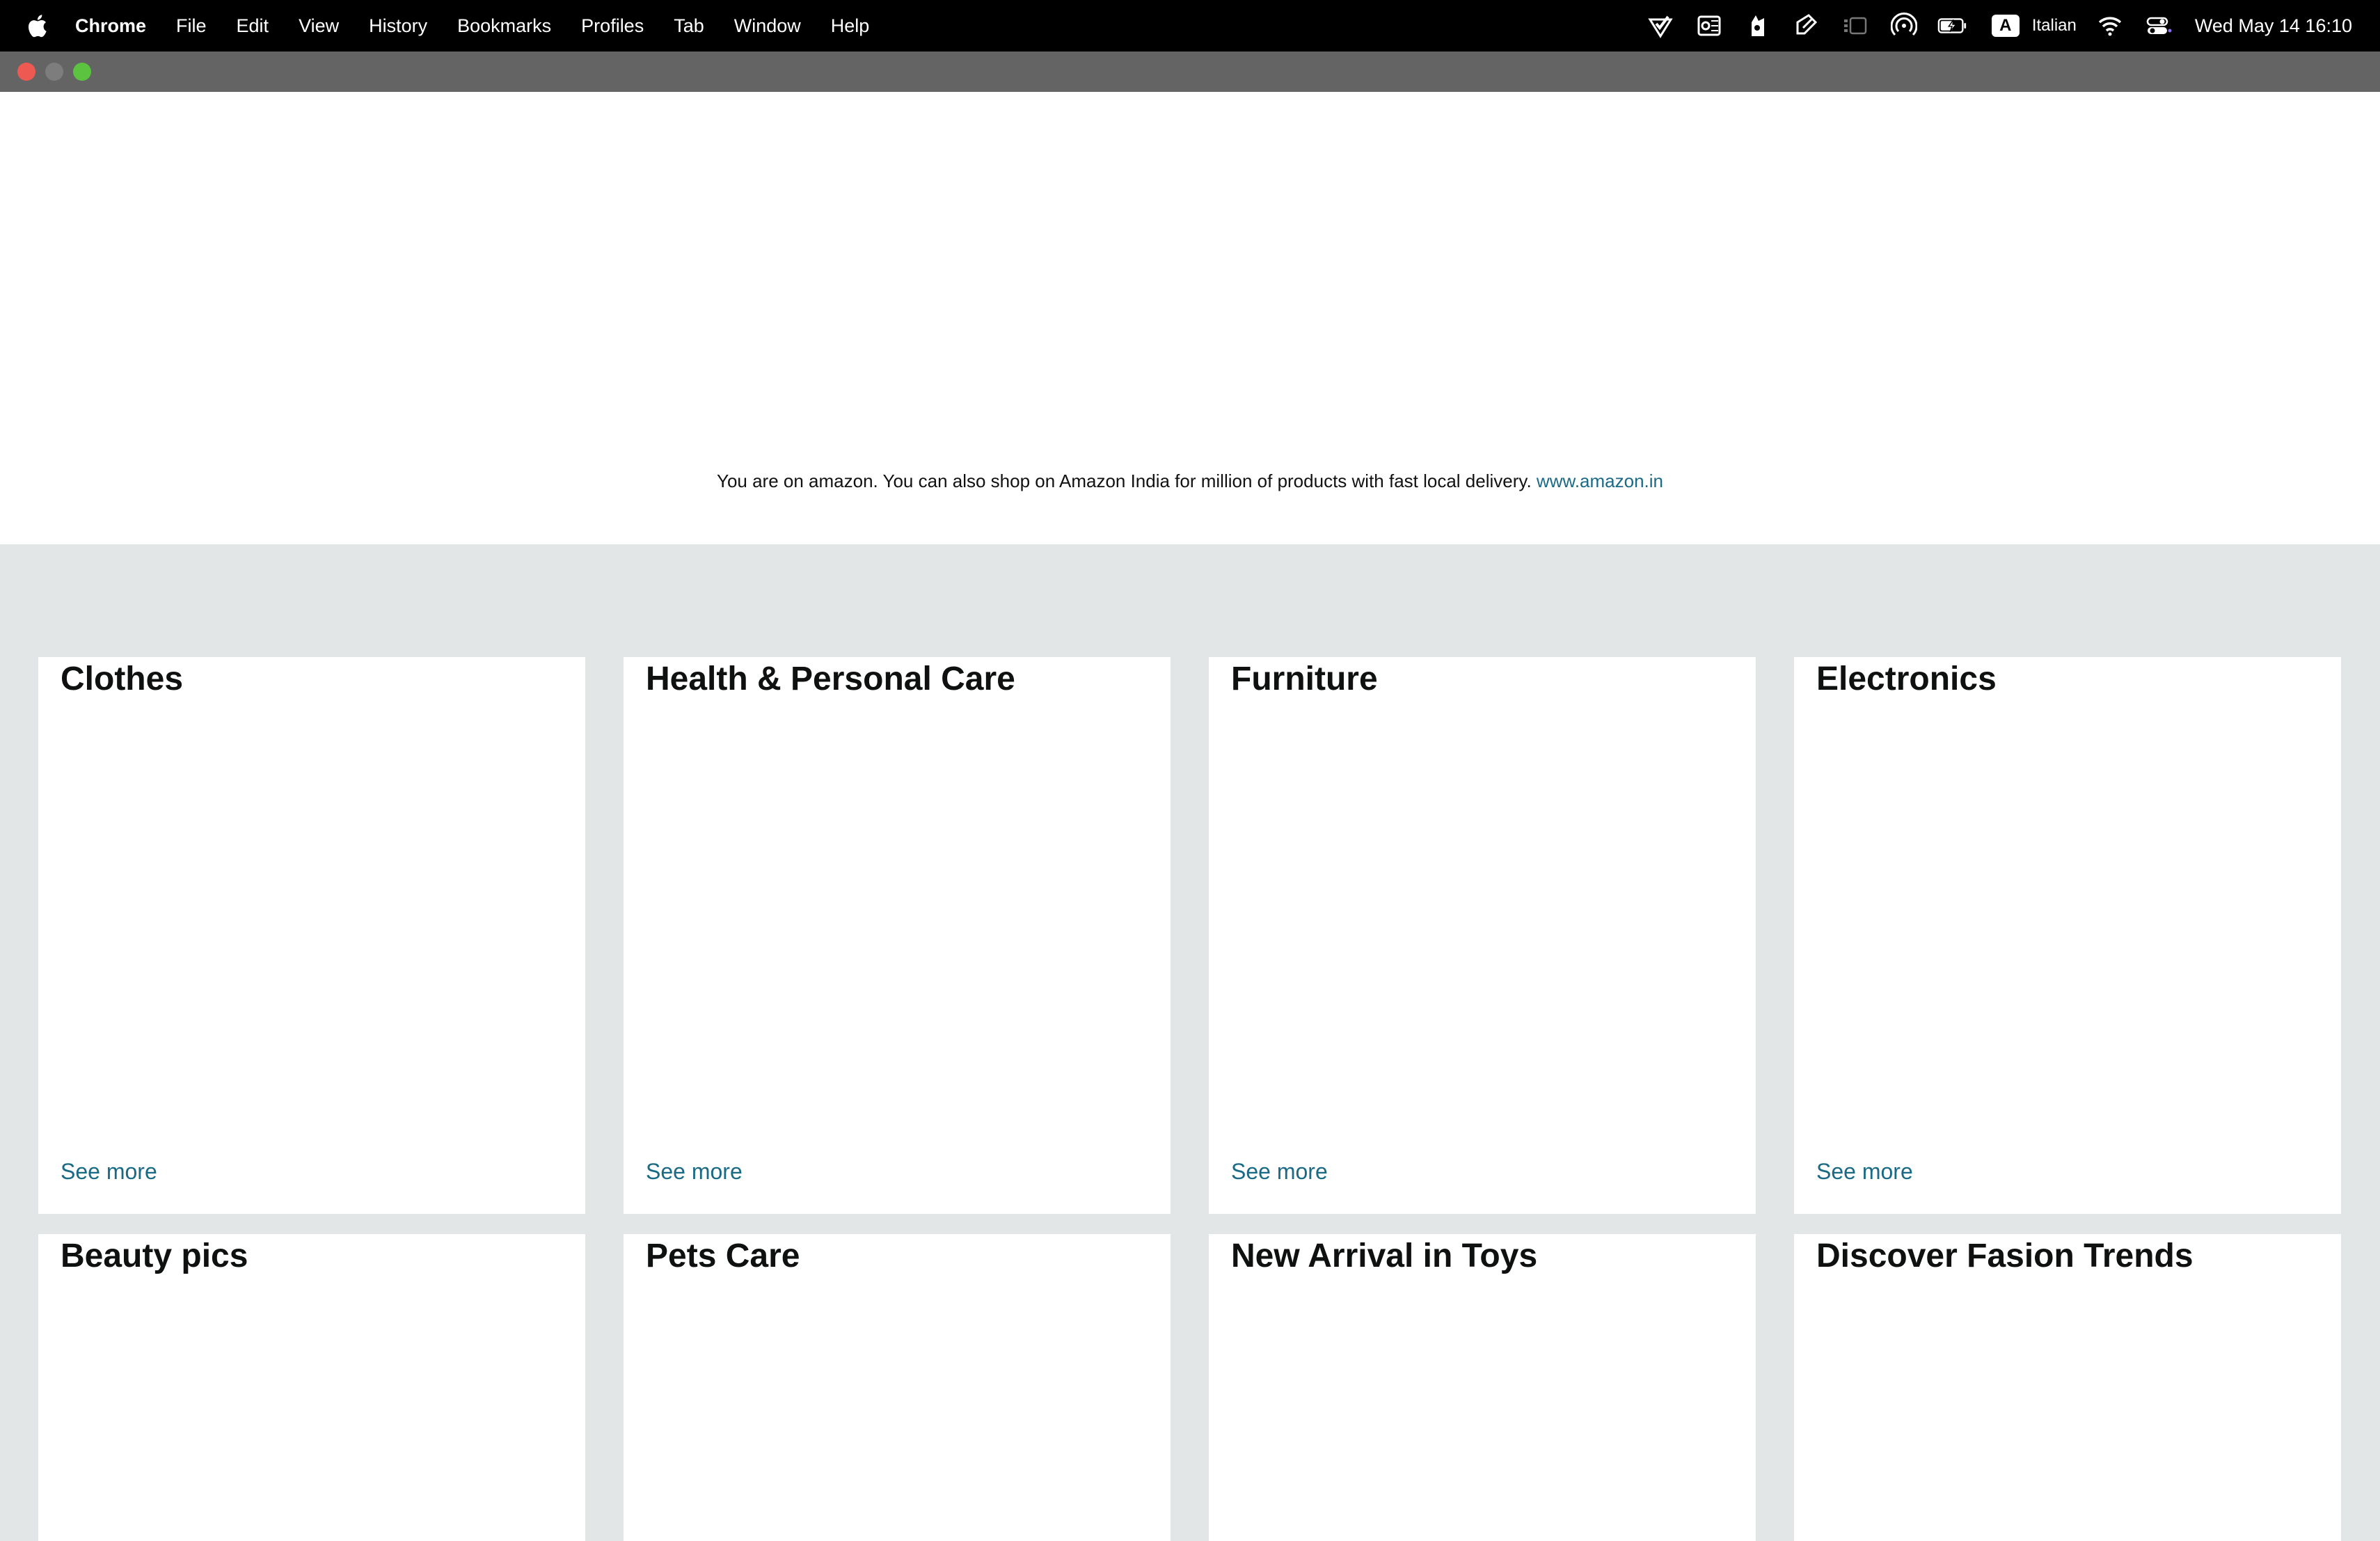  What do you see at coordinates (311, 1387) in the screenshot?
I see `category-card-beauty: Beauty pics` at bounding box center [311, 1387].